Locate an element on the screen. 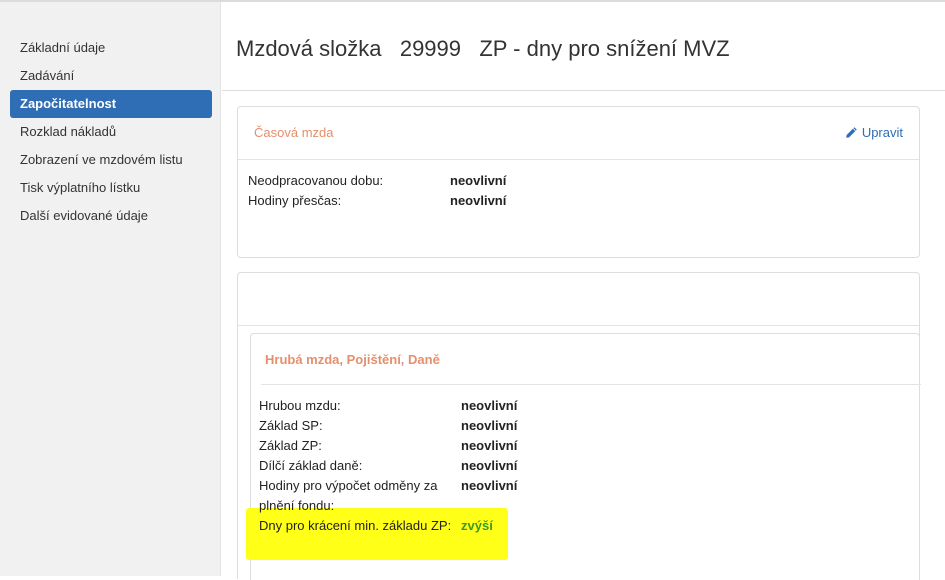  list-item: Neodpracovanou dobu: neovlivní is located at coordinates (377, 181).